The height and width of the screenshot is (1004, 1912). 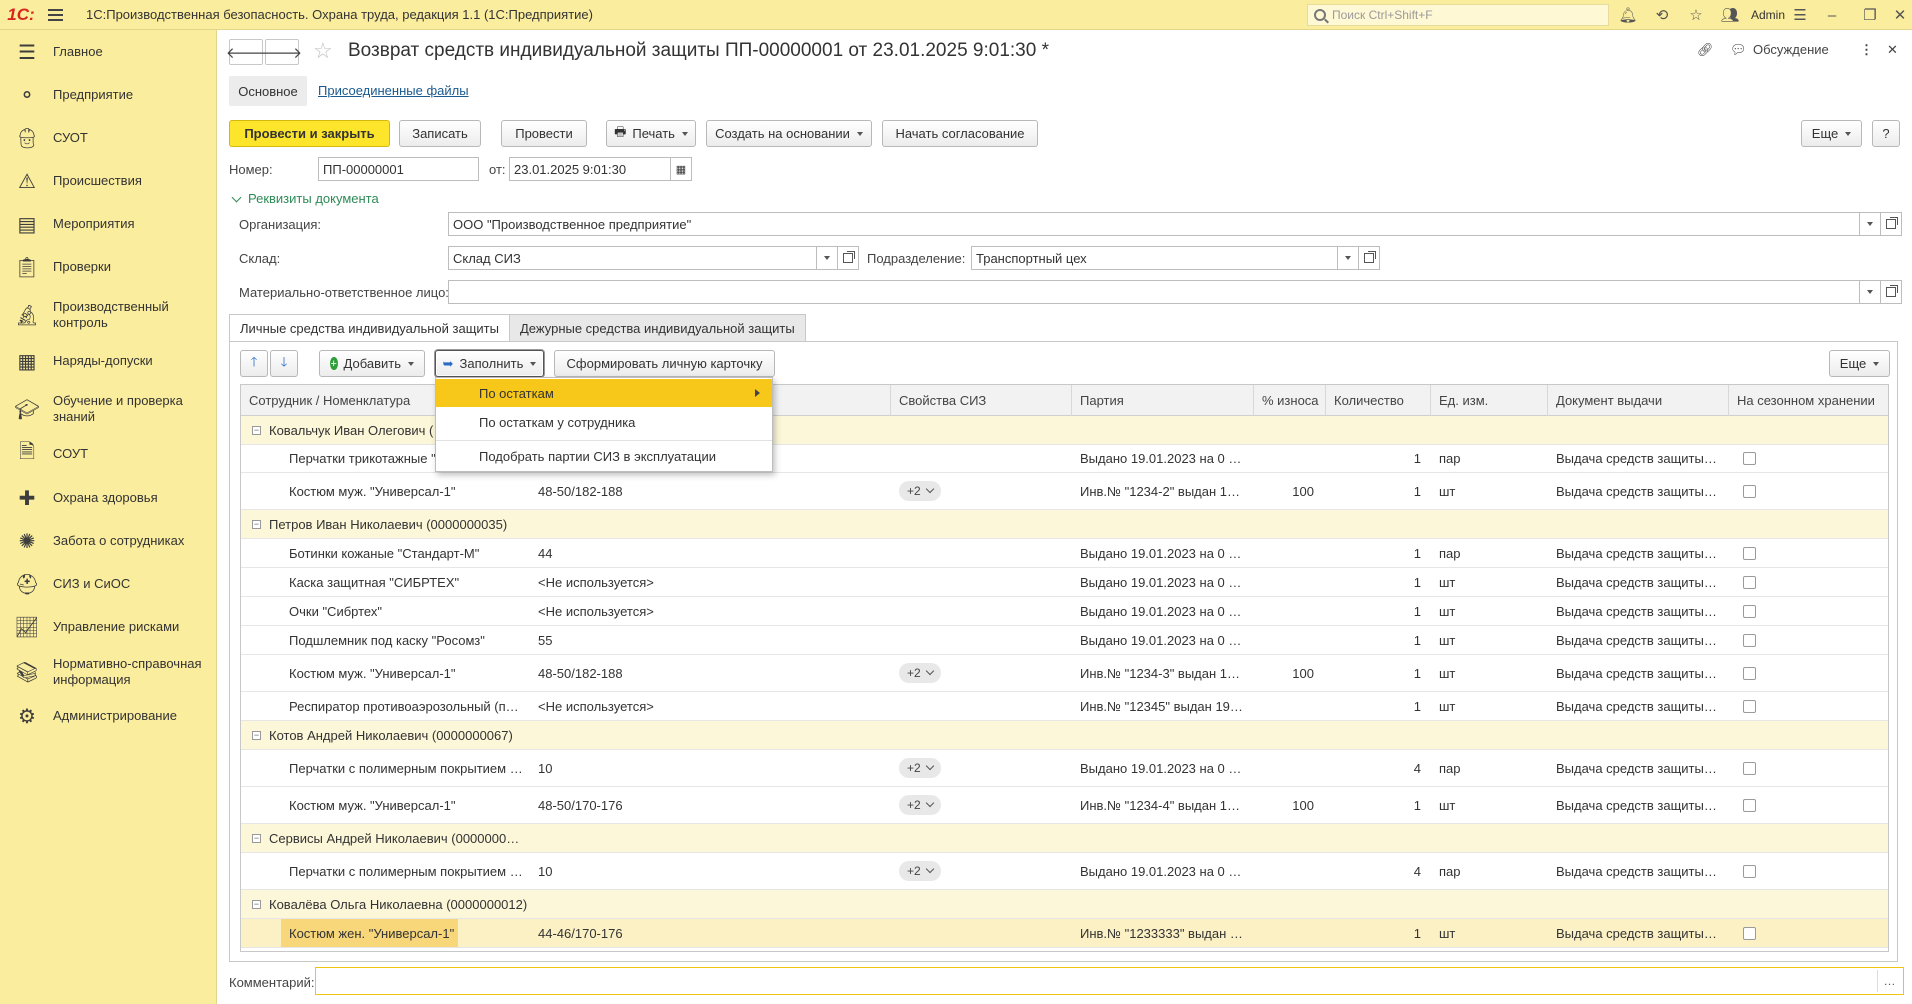 What do you see at coordinates (604, 422) in the screenshot?
I see `menu-item-by-employee-balance: По остаткам у сотрудника` at bounding box center [604, 422].